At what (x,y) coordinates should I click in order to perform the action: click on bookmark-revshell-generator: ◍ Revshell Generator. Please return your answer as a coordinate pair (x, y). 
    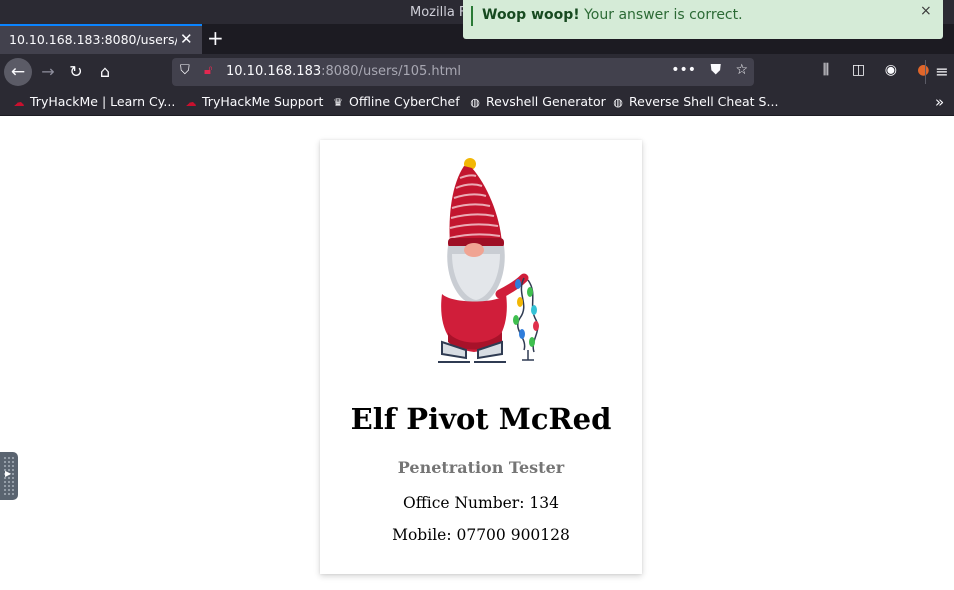
    Looking at the image, I should click on (537, 101).